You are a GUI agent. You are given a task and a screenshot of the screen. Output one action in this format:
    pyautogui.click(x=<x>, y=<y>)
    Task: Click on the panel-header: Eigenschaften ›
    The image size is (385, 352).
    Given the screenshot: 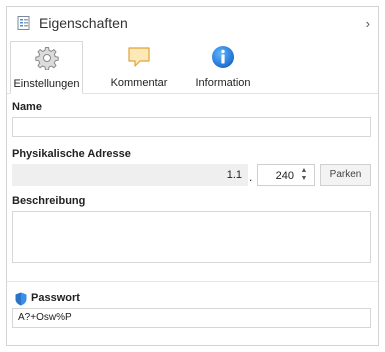 What is the action you would take?
    pyautogui.click(x=192, y=23)
    